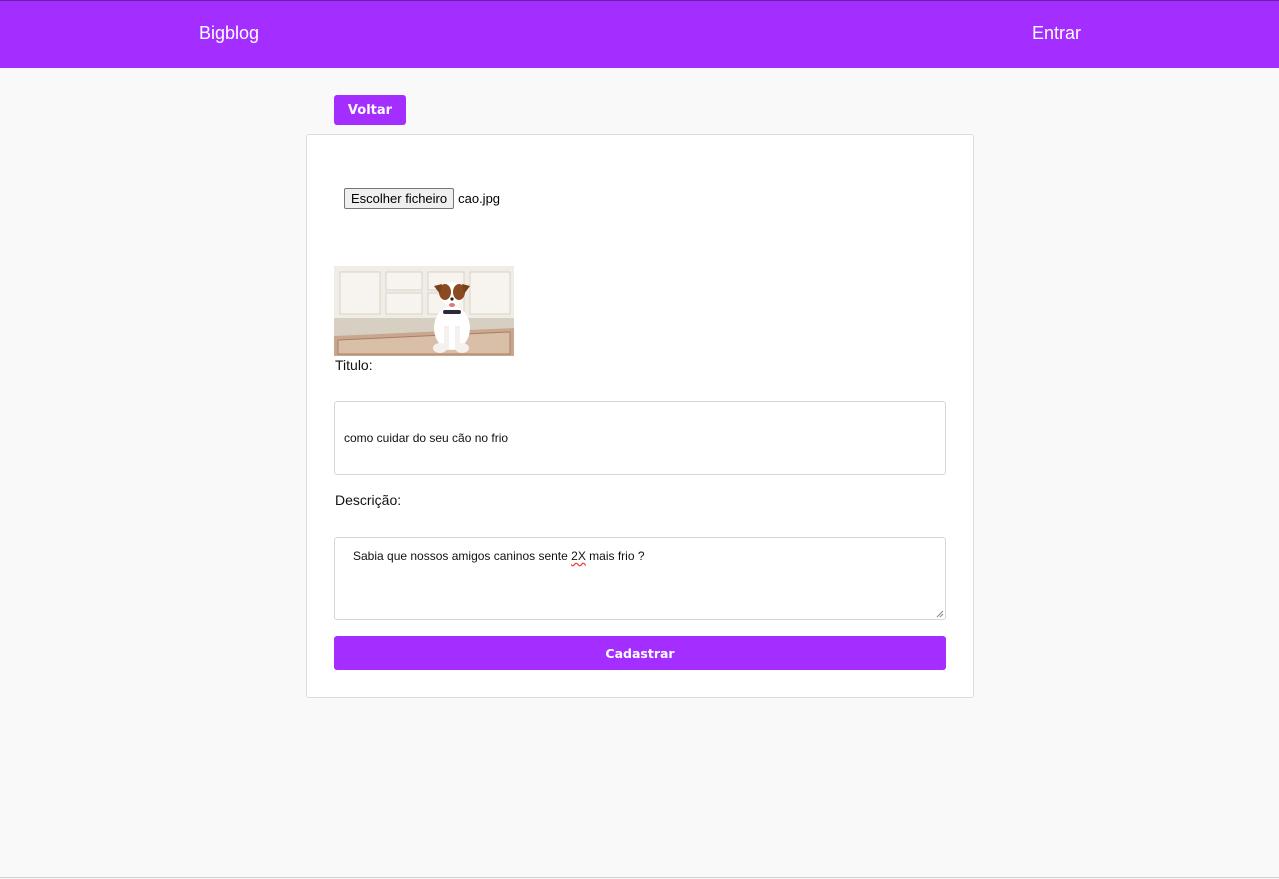 This screenshot has width=1279, height=879. I want to click on description-label: Descrição:, so click(368, 500).